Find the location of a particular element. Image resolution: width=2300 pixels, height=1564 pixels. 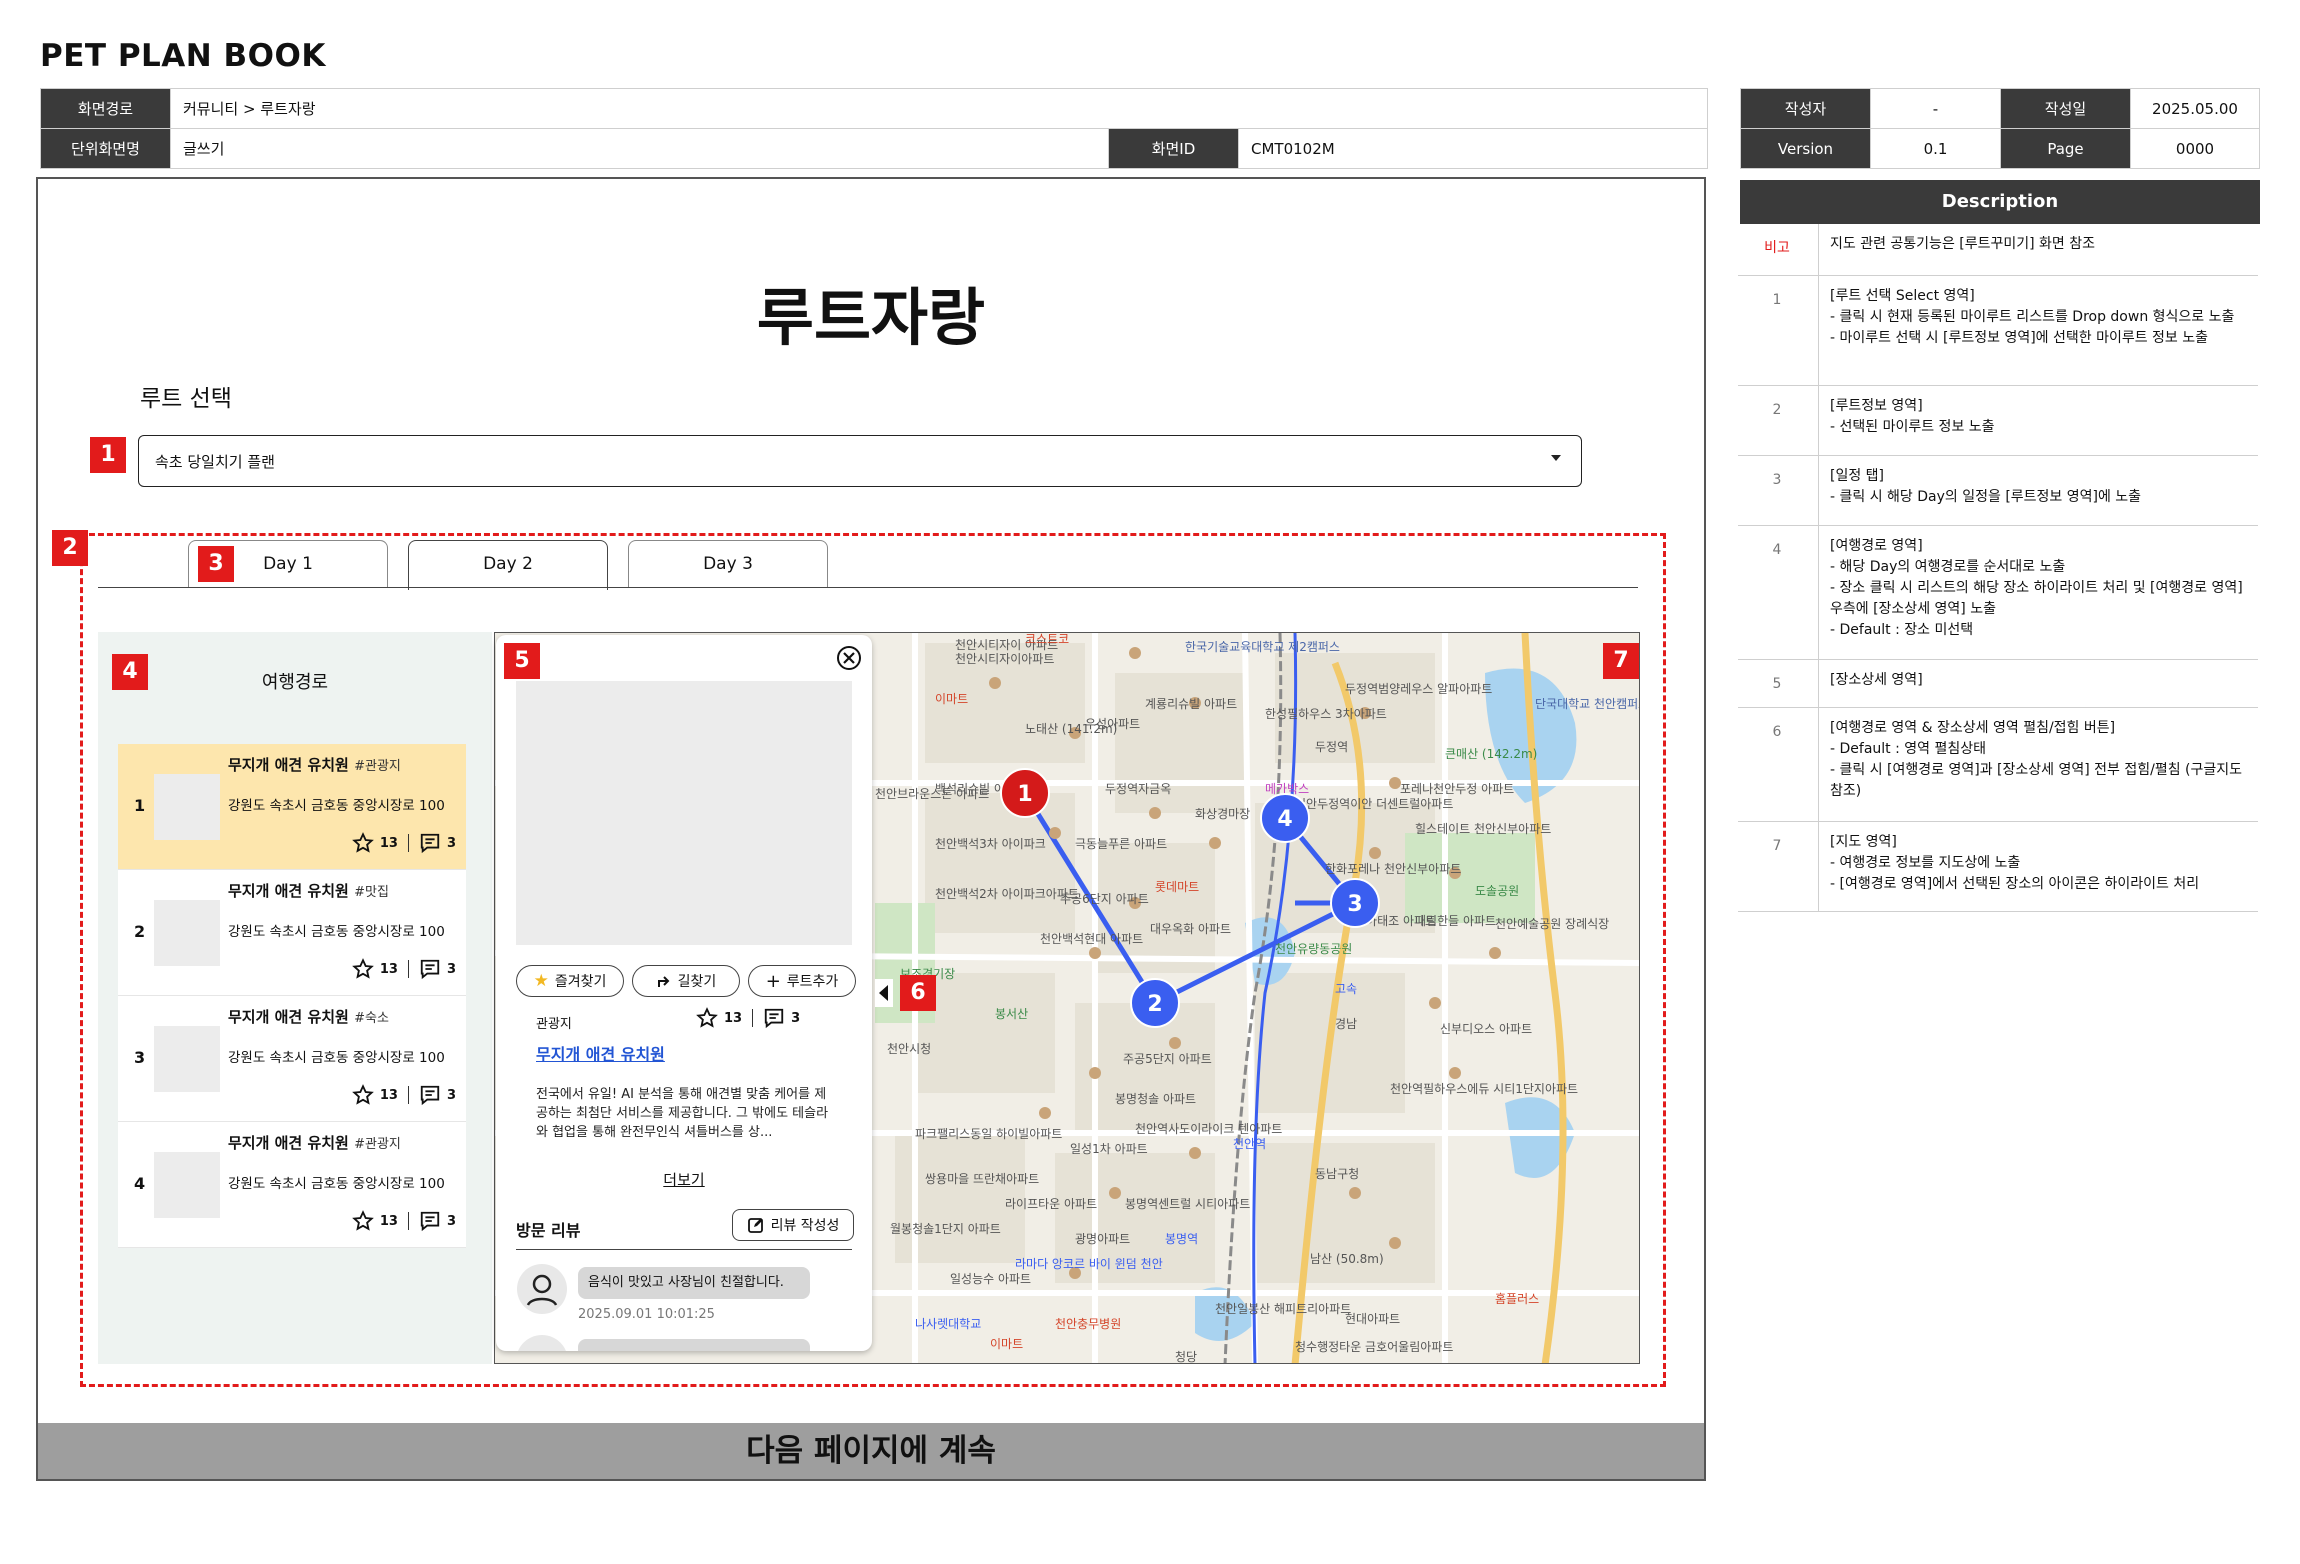

row-number: 2 is located at coordinates (1777, 410).